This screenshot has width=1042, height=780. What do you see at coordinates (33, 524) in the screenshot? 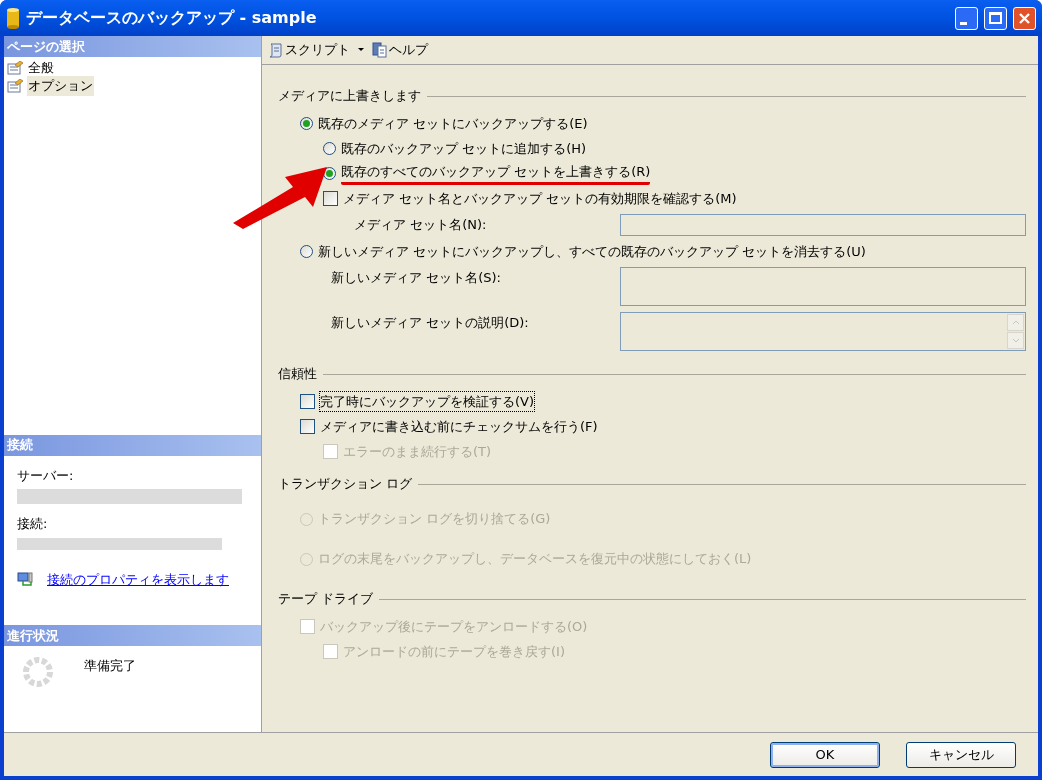
I see `connection-label: 接続:` at bounding box center [33, 524].